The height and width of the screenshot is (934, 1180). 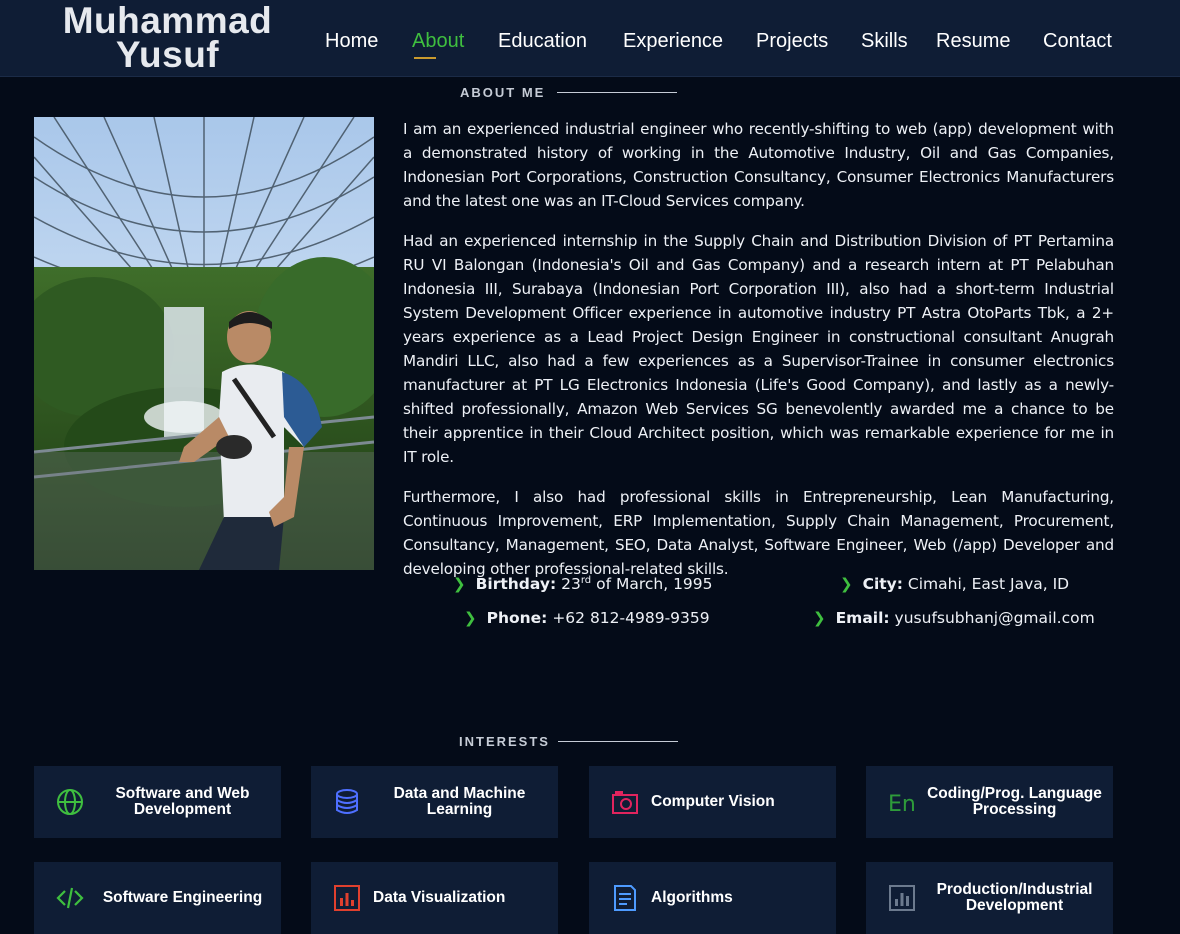 What do you see at coordinates (347, 898) in the screenshot?
I see `bar-chart-icon` at bounding box center [347, 898].